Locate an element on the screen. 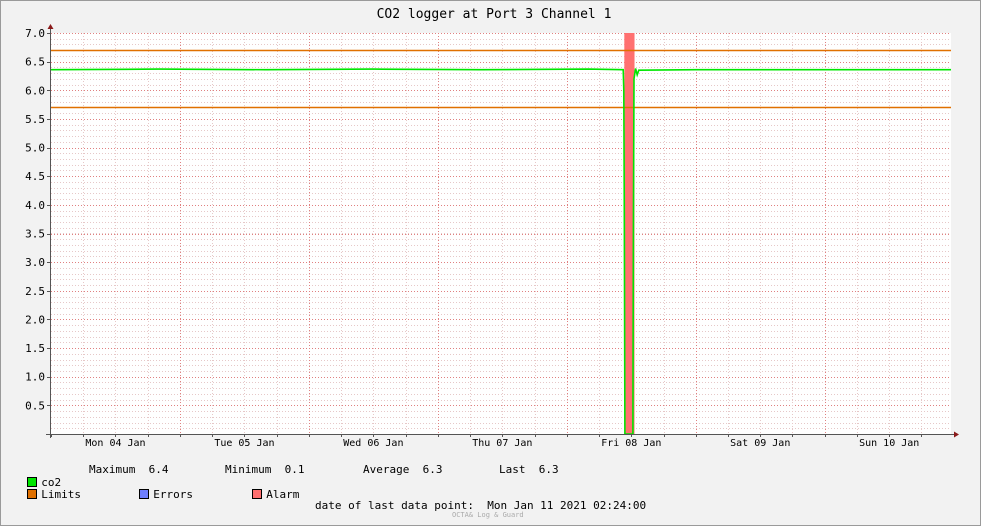 The image size is (981, 526). x-axis-arrow is located at coordinates (956, 434).